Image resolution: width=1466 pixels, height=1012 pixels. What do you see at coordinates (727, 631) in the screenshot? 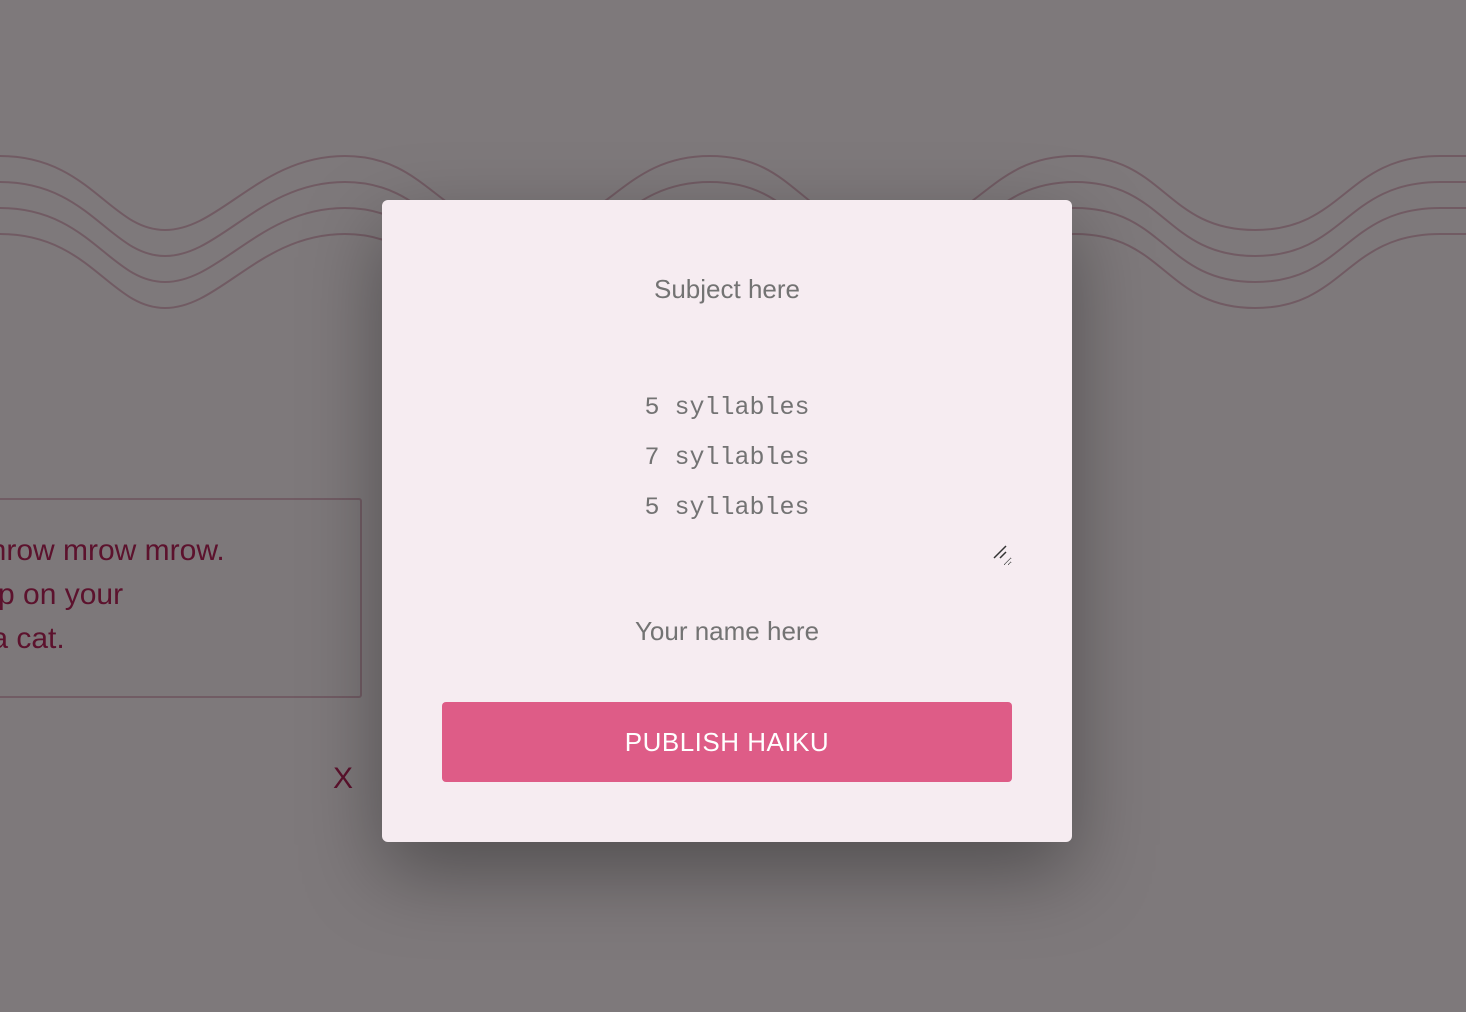
I see `author-name-input` at bounding box center [727, 631].